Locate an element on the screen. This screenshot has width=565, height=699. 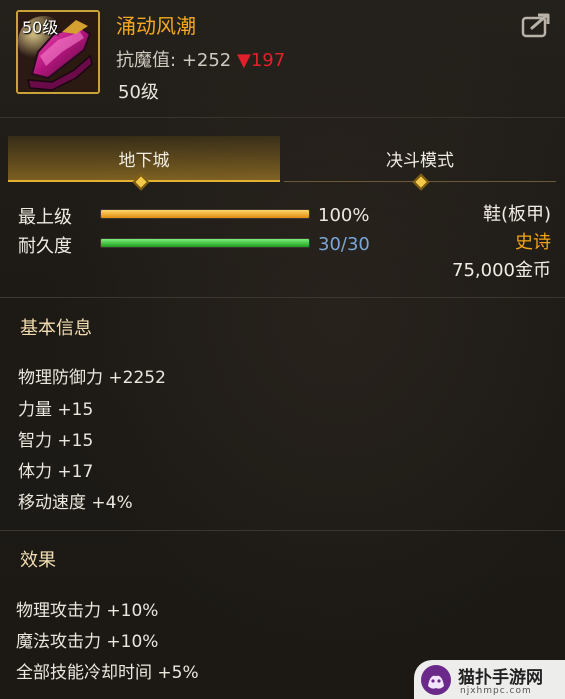
tab-dungeon: 地下城 is located at coordinates (144, 159).